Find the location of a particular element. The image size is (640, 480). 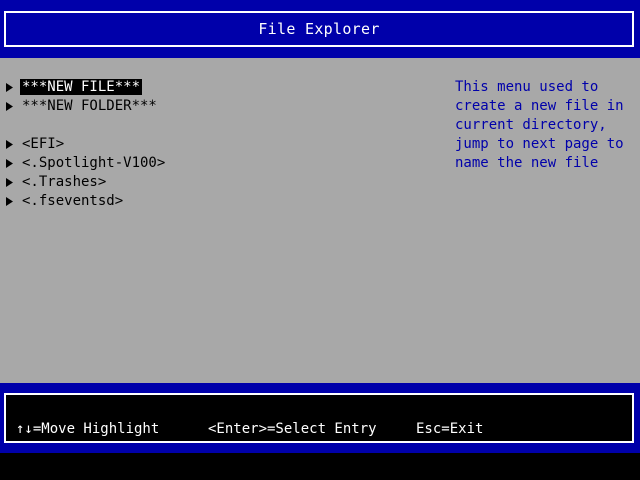

select-entry-hint: <Enter>=Select Entry is located at coordinates (292, 429).